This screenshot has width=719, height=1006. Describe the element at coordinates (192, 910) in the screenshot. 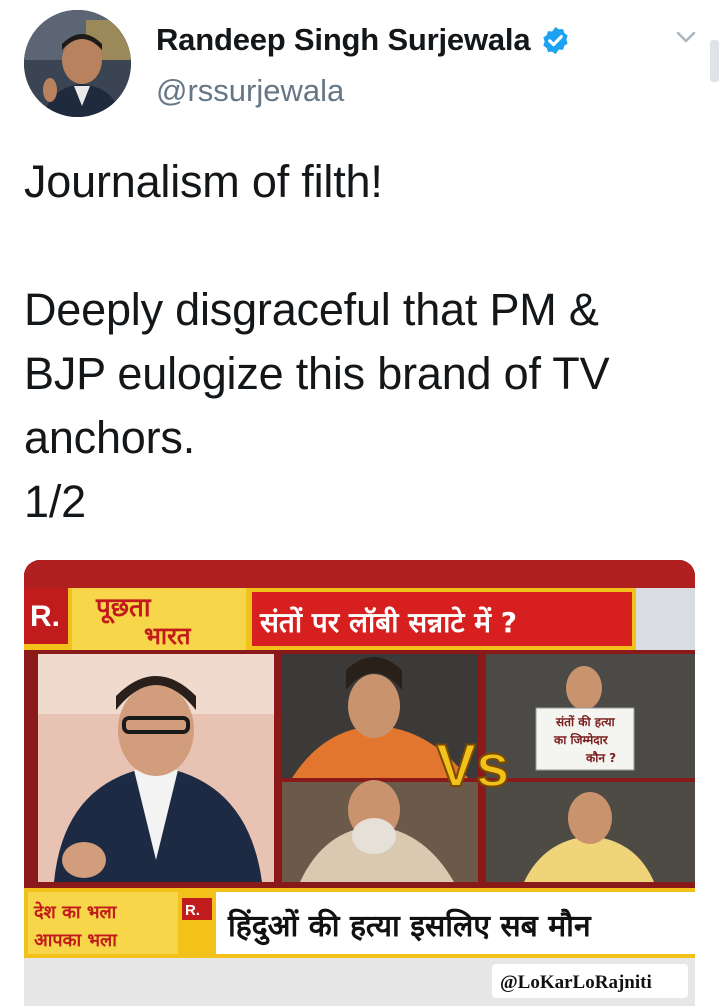

I see `small-logo: R.` at that location.